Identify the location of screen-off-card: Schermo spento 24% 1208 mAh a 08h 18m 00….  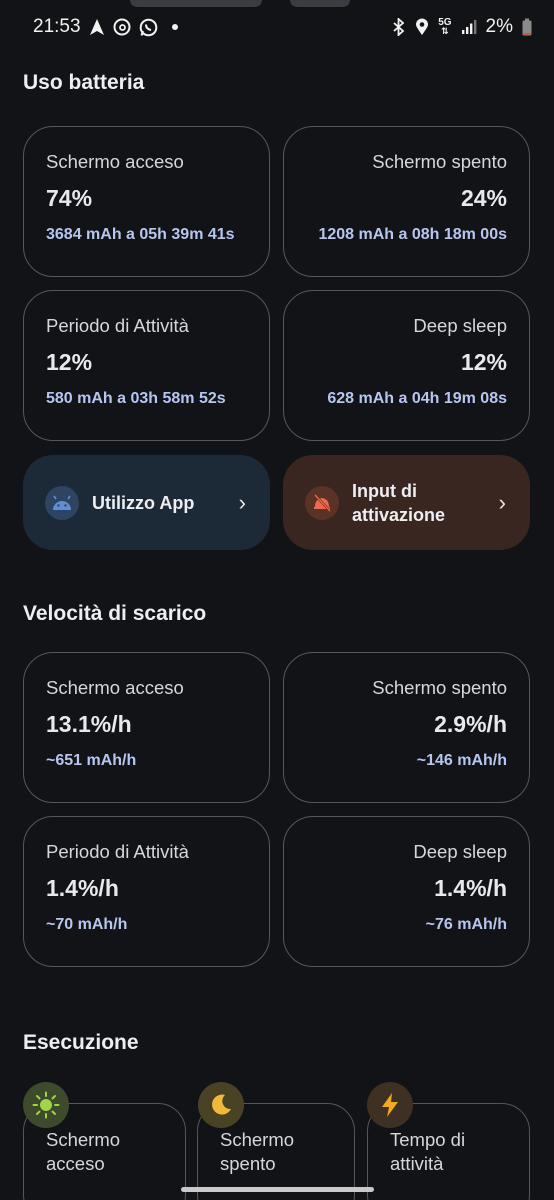
(406, 201).